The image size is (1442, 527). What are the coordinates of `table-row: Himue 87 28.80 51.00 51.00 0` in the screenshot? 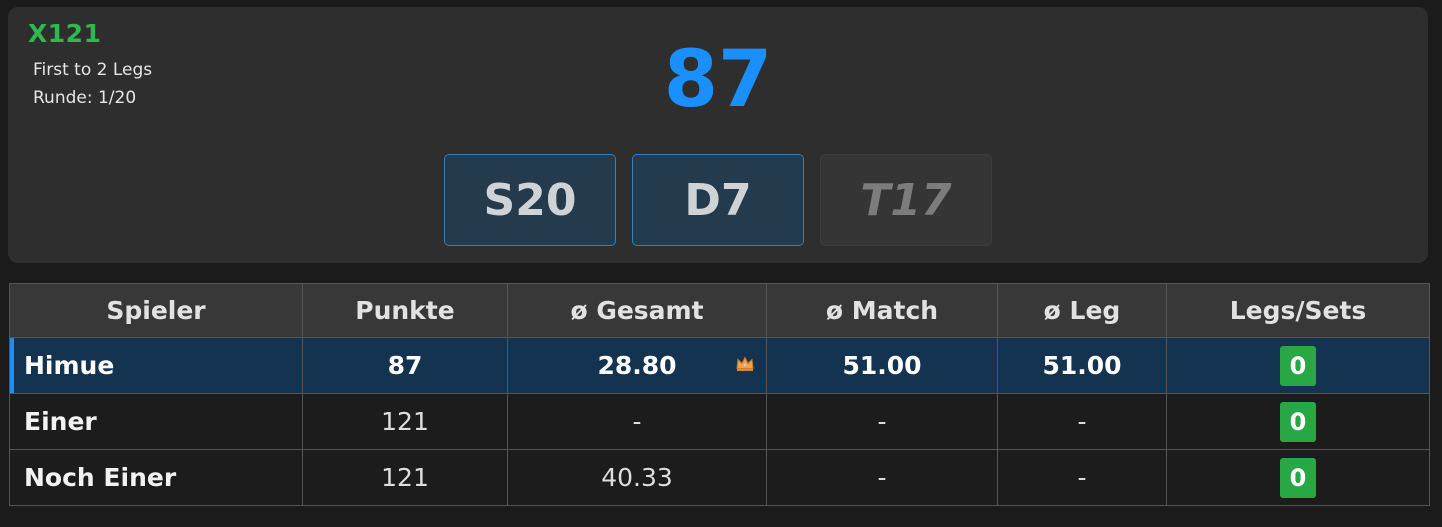 It's located at (719, 365).